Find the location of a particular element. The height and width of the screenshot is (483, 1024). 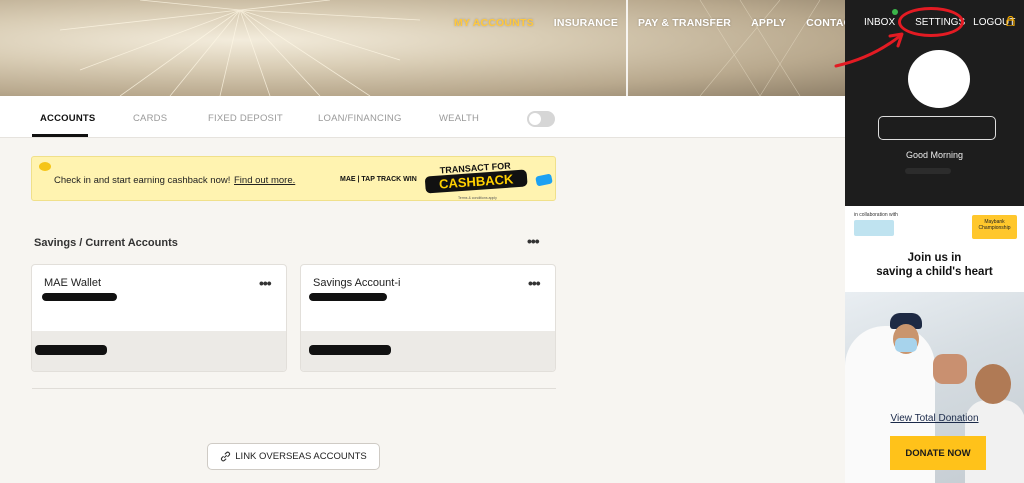

toggle-knob is located at coordinates (535, 119).